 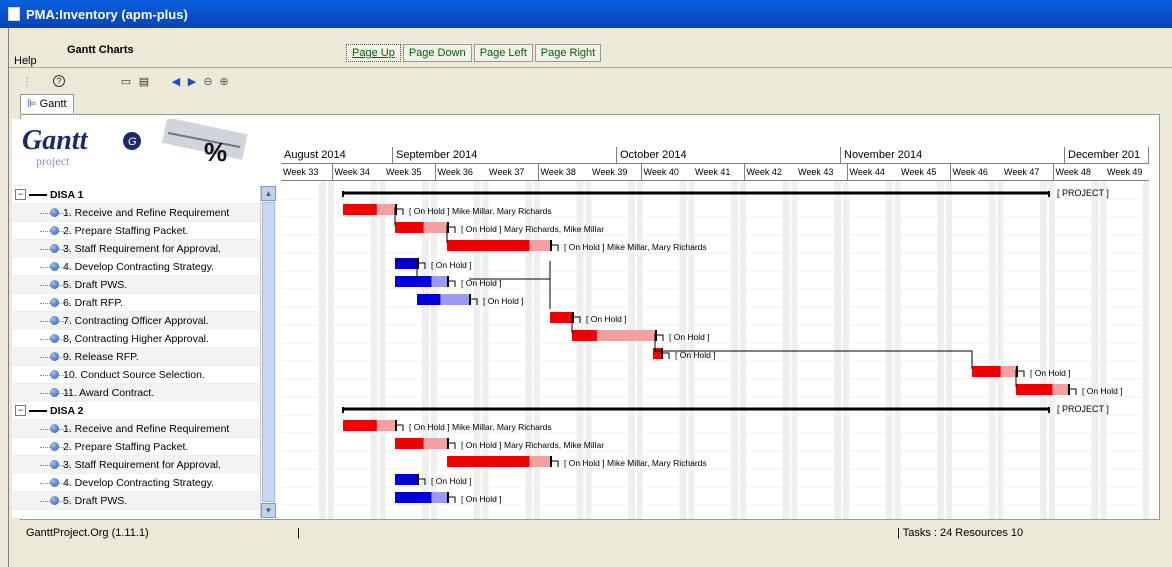 I want to click on page-left-button: Page Left, so click(x=503, y=53).